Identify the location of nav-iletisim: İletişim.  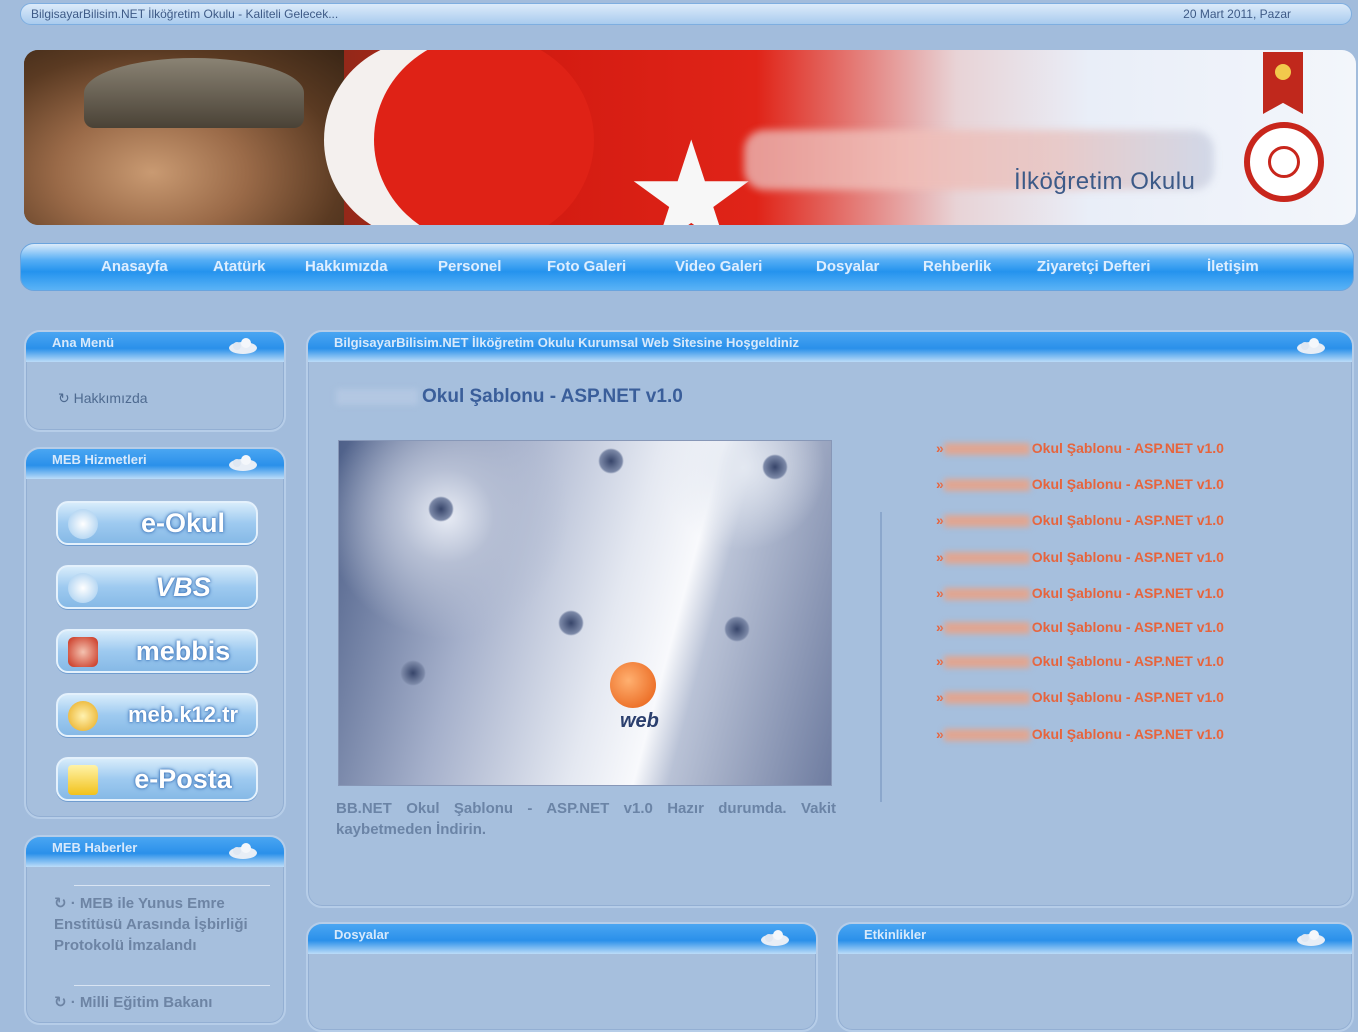
(1233, 266).